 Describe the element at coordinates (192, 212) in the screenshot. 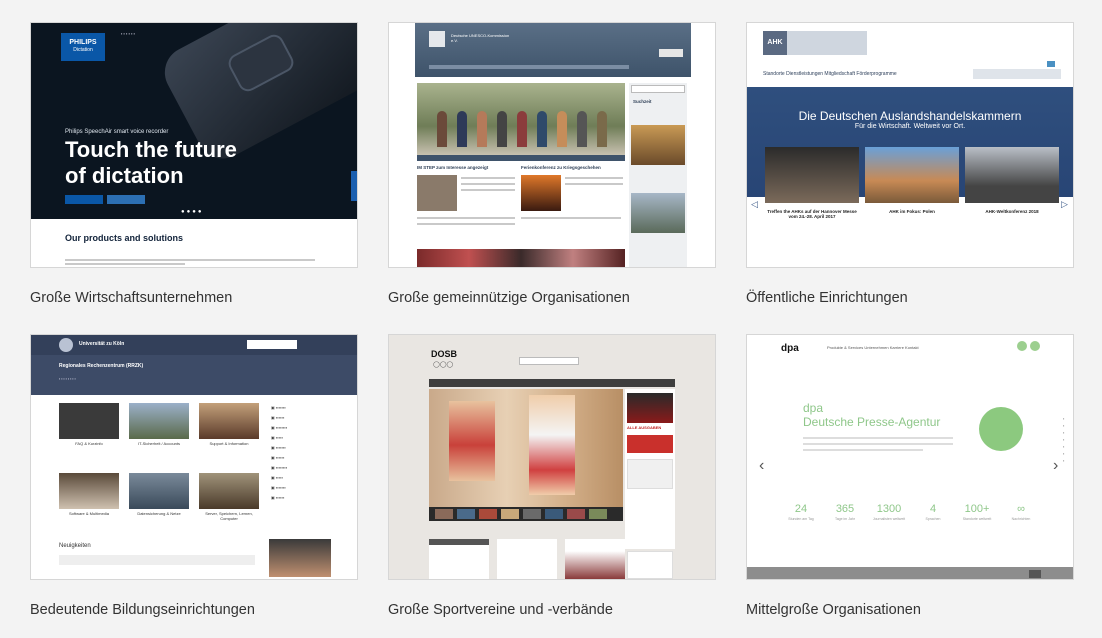

I see `carousel-dots: ●●●●` at that location.